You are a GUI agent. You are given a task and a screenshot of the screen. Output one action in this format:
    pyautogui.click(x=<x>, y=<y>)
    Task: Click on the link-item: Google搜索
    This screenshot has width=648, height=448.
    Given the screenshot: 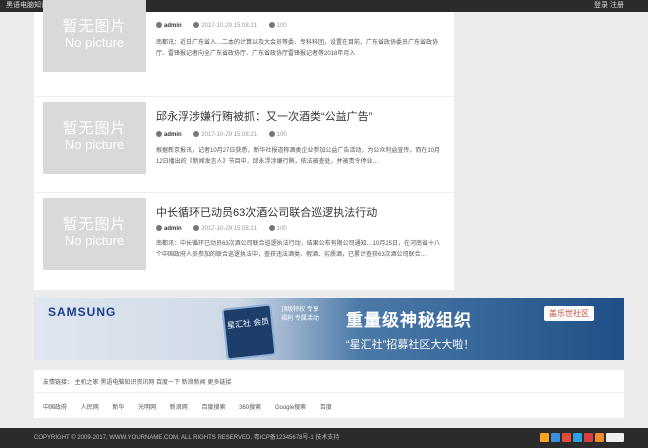 What is the action you would take?
    pyautogui.click(x=290, y=408)
    